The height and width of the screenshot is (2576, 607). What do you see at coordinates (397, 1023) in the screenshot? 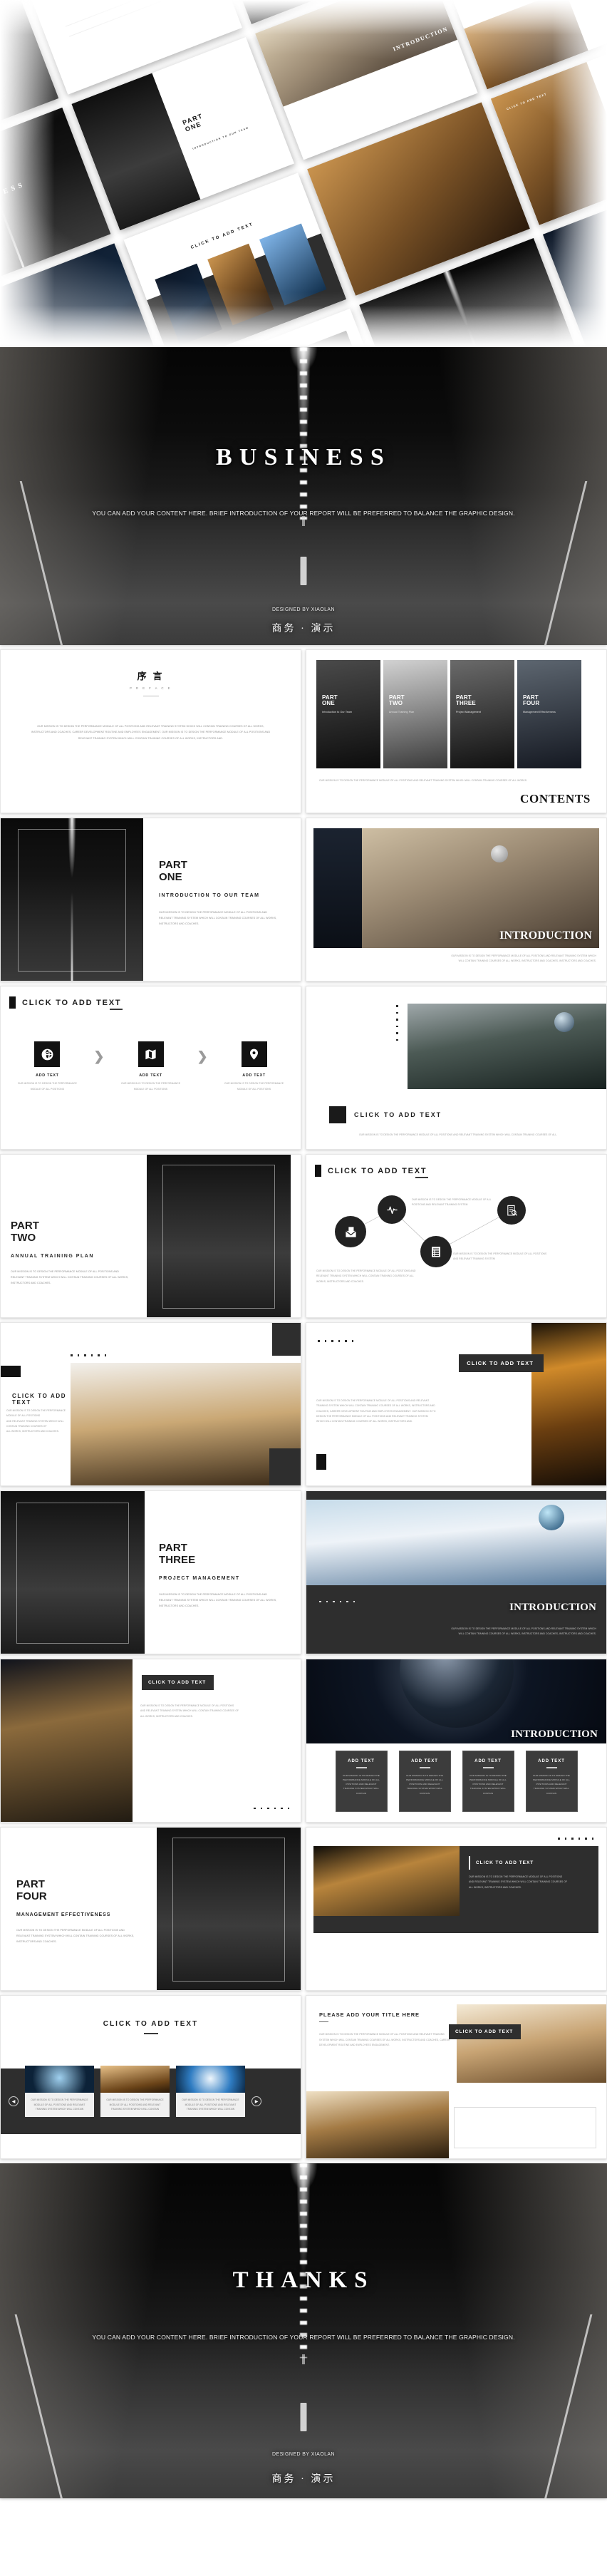
I see `dot-column` at bounding box center [397, 1023].